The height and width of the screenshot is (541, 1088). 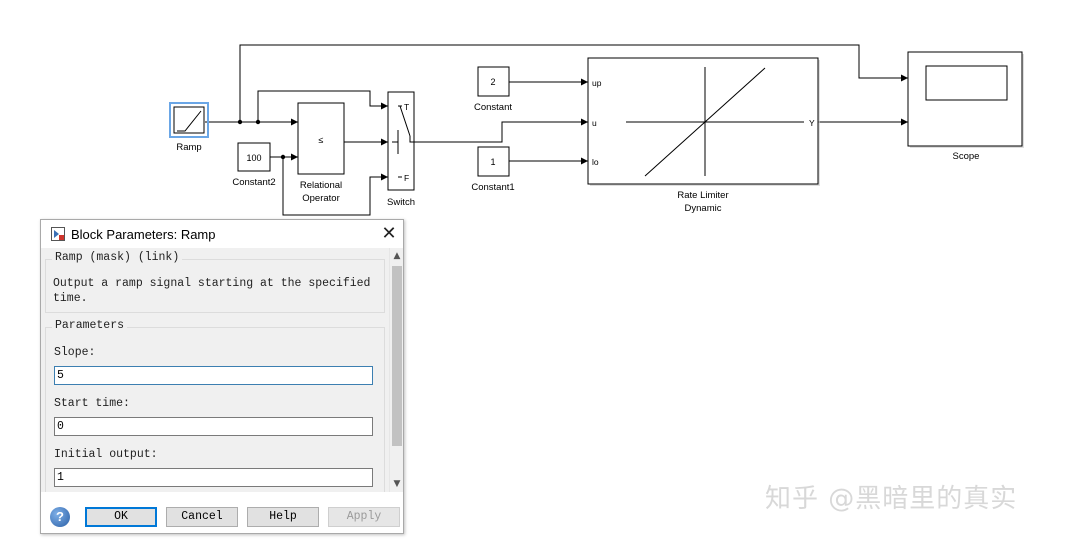 What do you see at coordinates (397, 356) in the screenshot?
I see `scroll-thumb` at bounding box center [397, 356].